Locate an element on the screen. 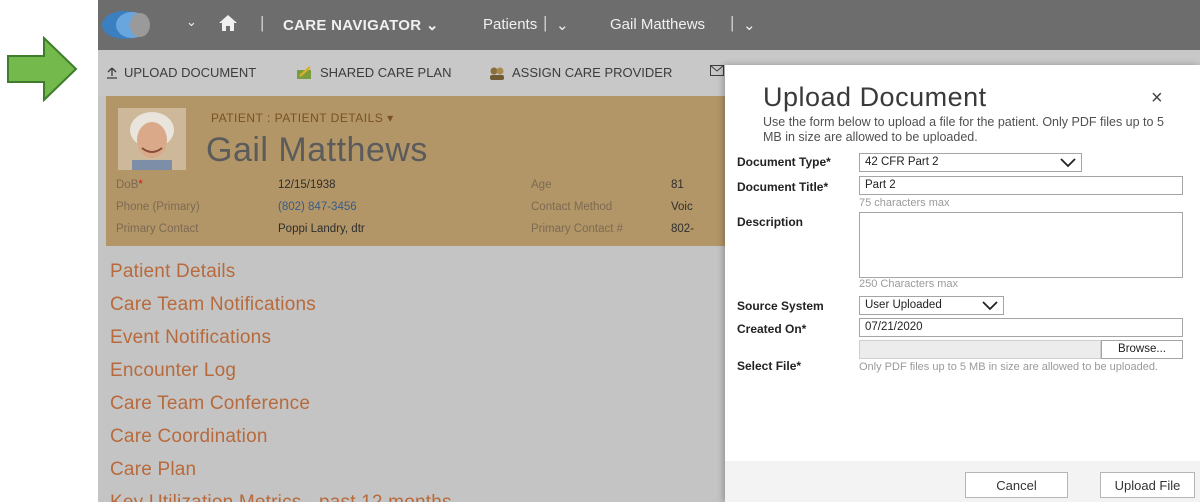 The image size is (1200, 502). document-title-input: Part 2 is located at coordinates (1021, 185).